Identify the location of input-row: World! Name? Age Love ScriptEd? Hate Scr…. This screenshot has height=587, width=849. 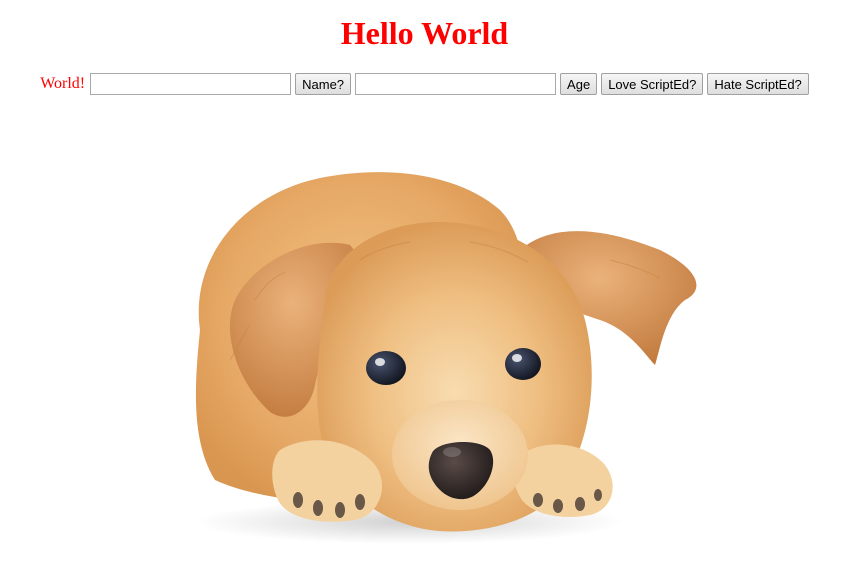
(424, 84).